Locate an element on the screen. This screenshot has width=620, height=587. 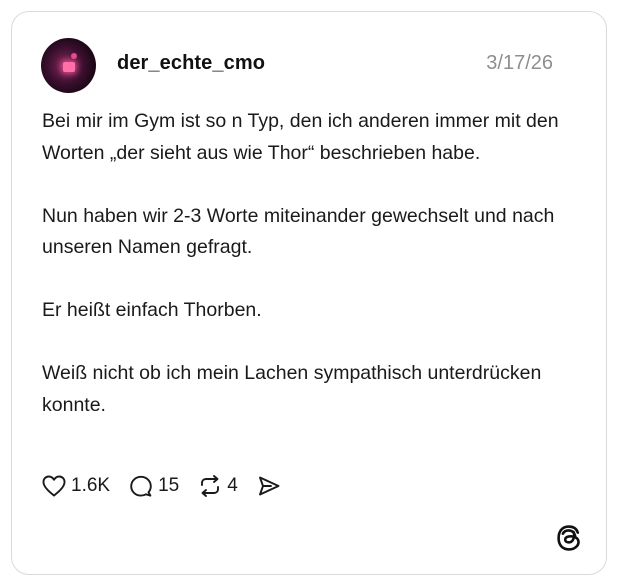
avatar-accent is located at coordinates (74, 56).